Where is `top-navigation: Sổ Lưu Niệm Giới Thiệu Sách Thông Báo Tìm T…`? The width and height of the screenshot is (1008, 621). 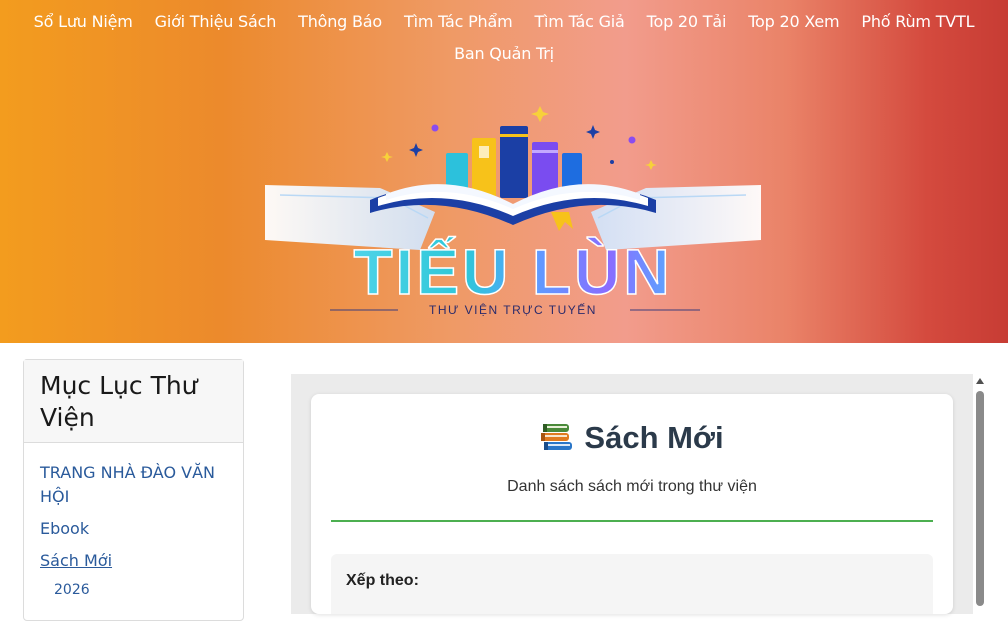
top-navigation: Sổ Lưu Niệm Giới Thiệu Sách Thông Báo Tìm T… is located at coordinates (504, 38).